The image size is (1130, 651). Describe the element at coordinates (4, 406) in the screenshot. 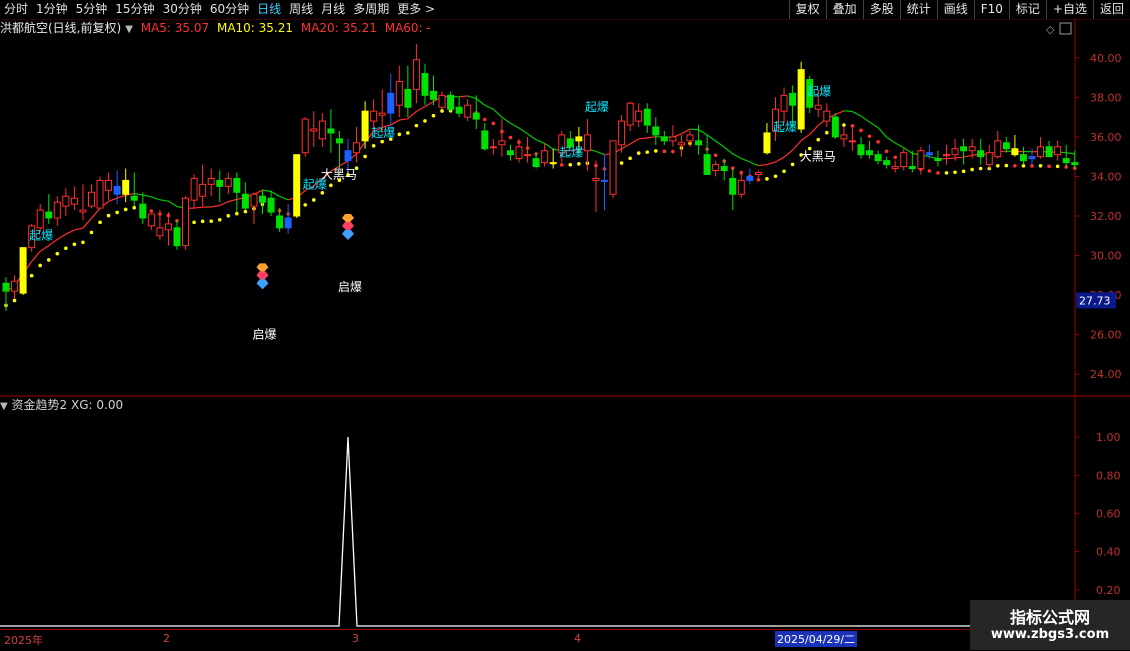

I see `chevron-down-icon: ▼` at that location.